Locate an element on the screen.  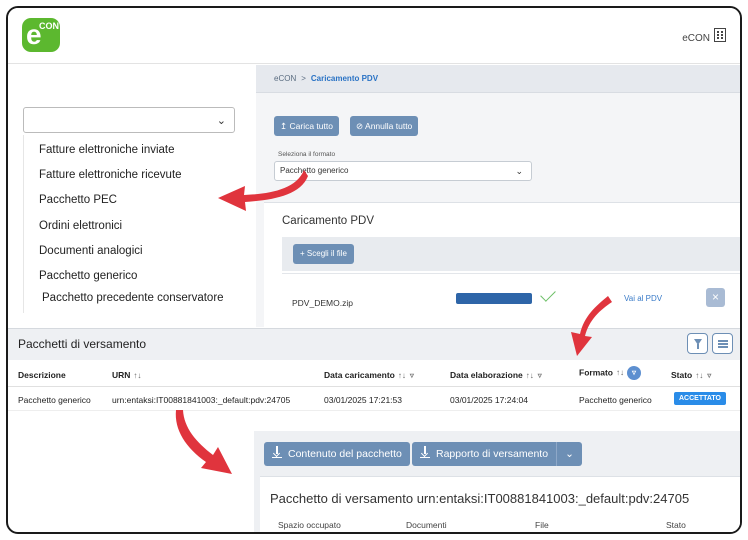
col-stato: Stato ↑↓ ▿ is located at coordinates (691, 375).